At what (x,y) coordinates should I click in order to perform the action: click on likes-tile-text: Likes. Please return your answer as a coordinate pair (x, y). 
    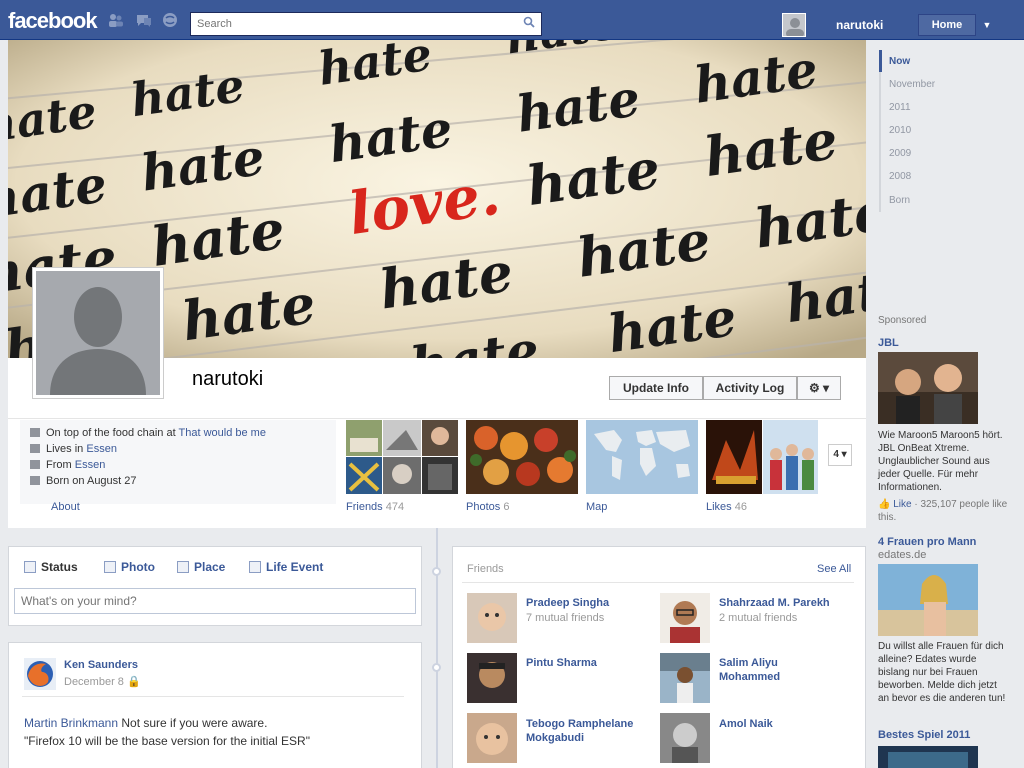
    Looking at the image, I should click on (719, 507).